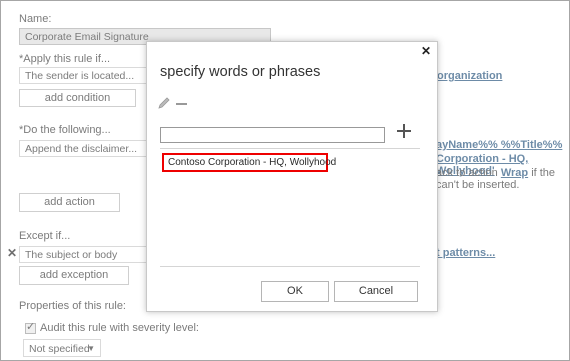 The height and width of the screenshot is (361, 570). What do you see at coordinates (240, 72) in the screenshot?
I see `dialog-title: specify words or phrases` at bounding box center [240, 72].